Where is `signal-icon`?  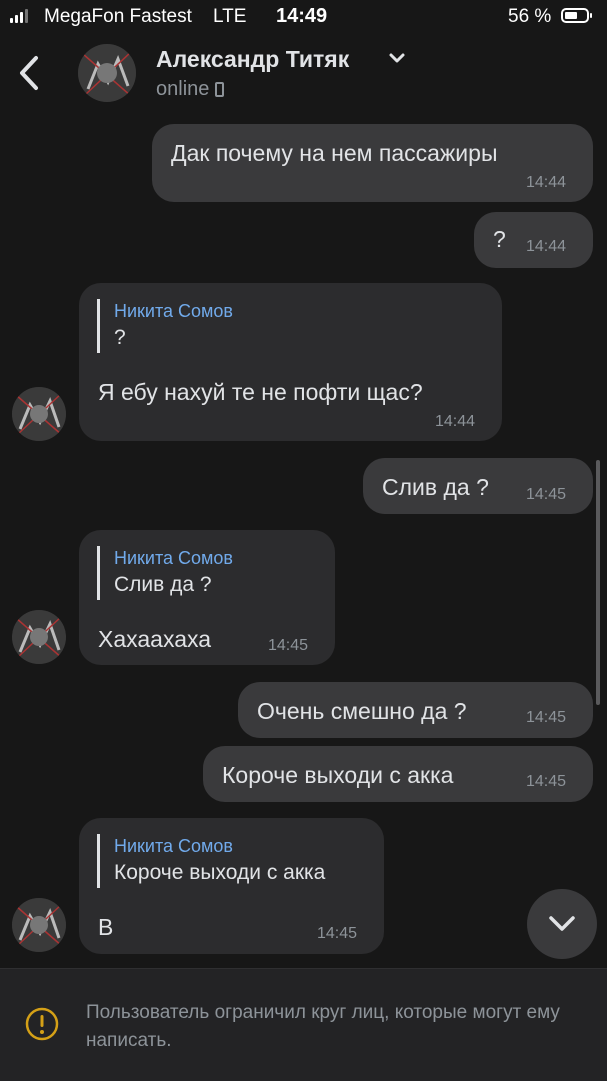
signal-icon is located at coordinates (19, 16).